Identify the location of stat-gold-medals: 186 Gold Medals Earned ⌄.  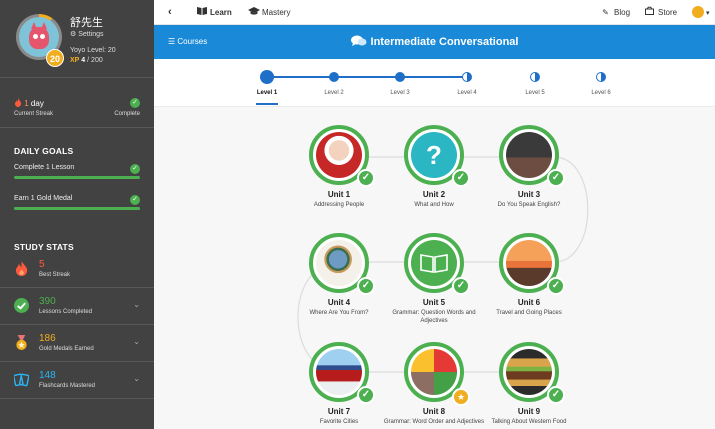
(77, 343).